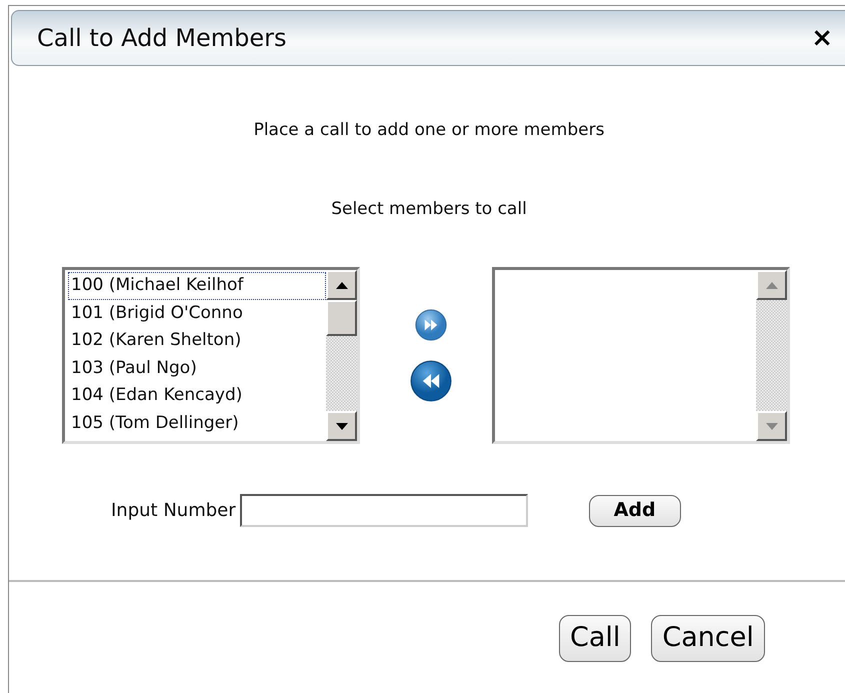 The height and width of the screenshot is (693, 845). What do you see at coordinates (429, 209) in the screenshot?
I see `prompt-text: Select members to call` at bounding box center [429, 209].